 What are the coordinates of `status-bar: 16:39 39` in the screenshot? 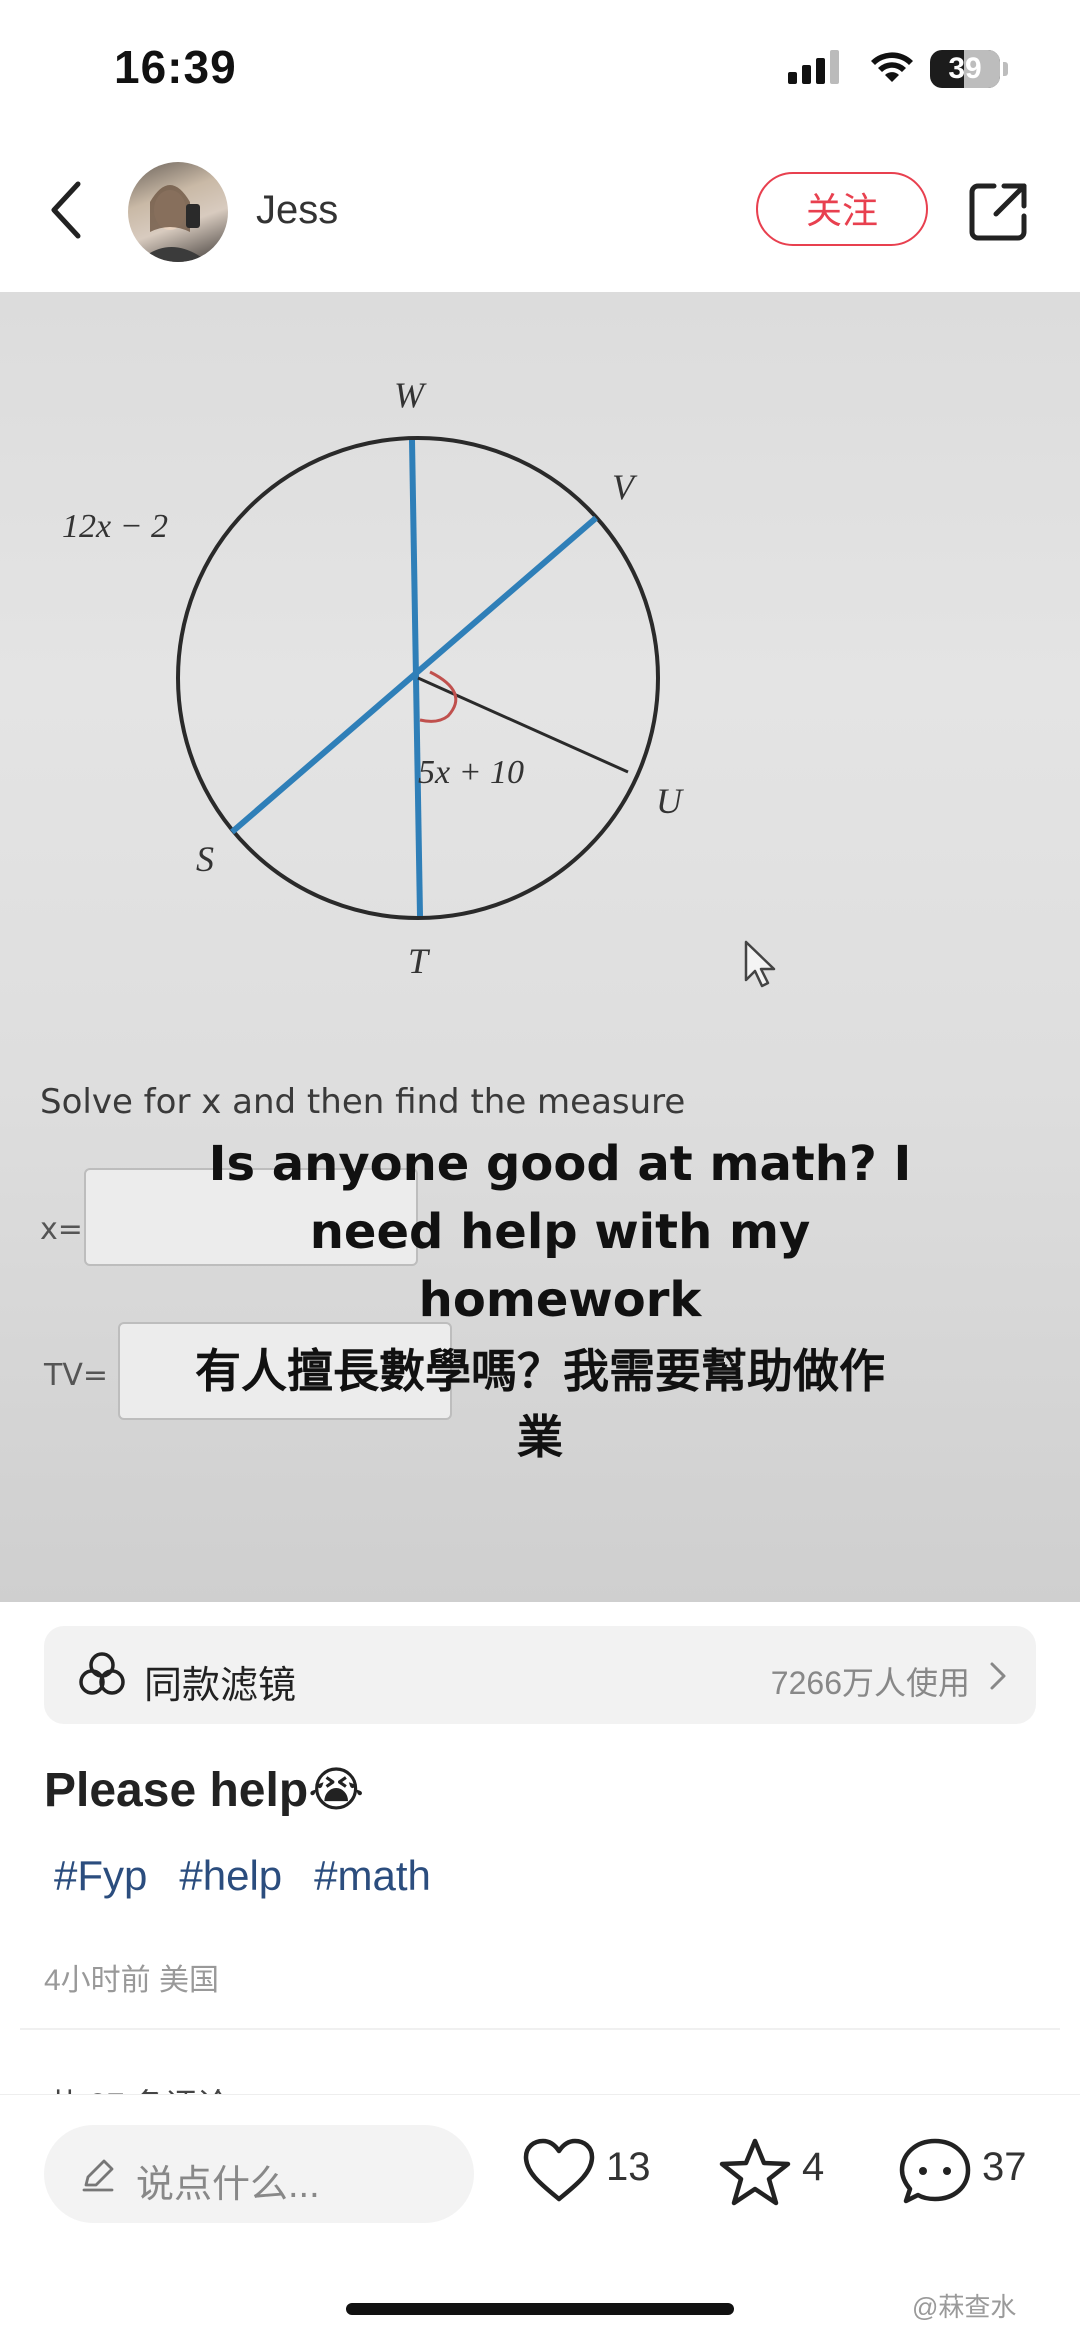 It's located at (540, 70).